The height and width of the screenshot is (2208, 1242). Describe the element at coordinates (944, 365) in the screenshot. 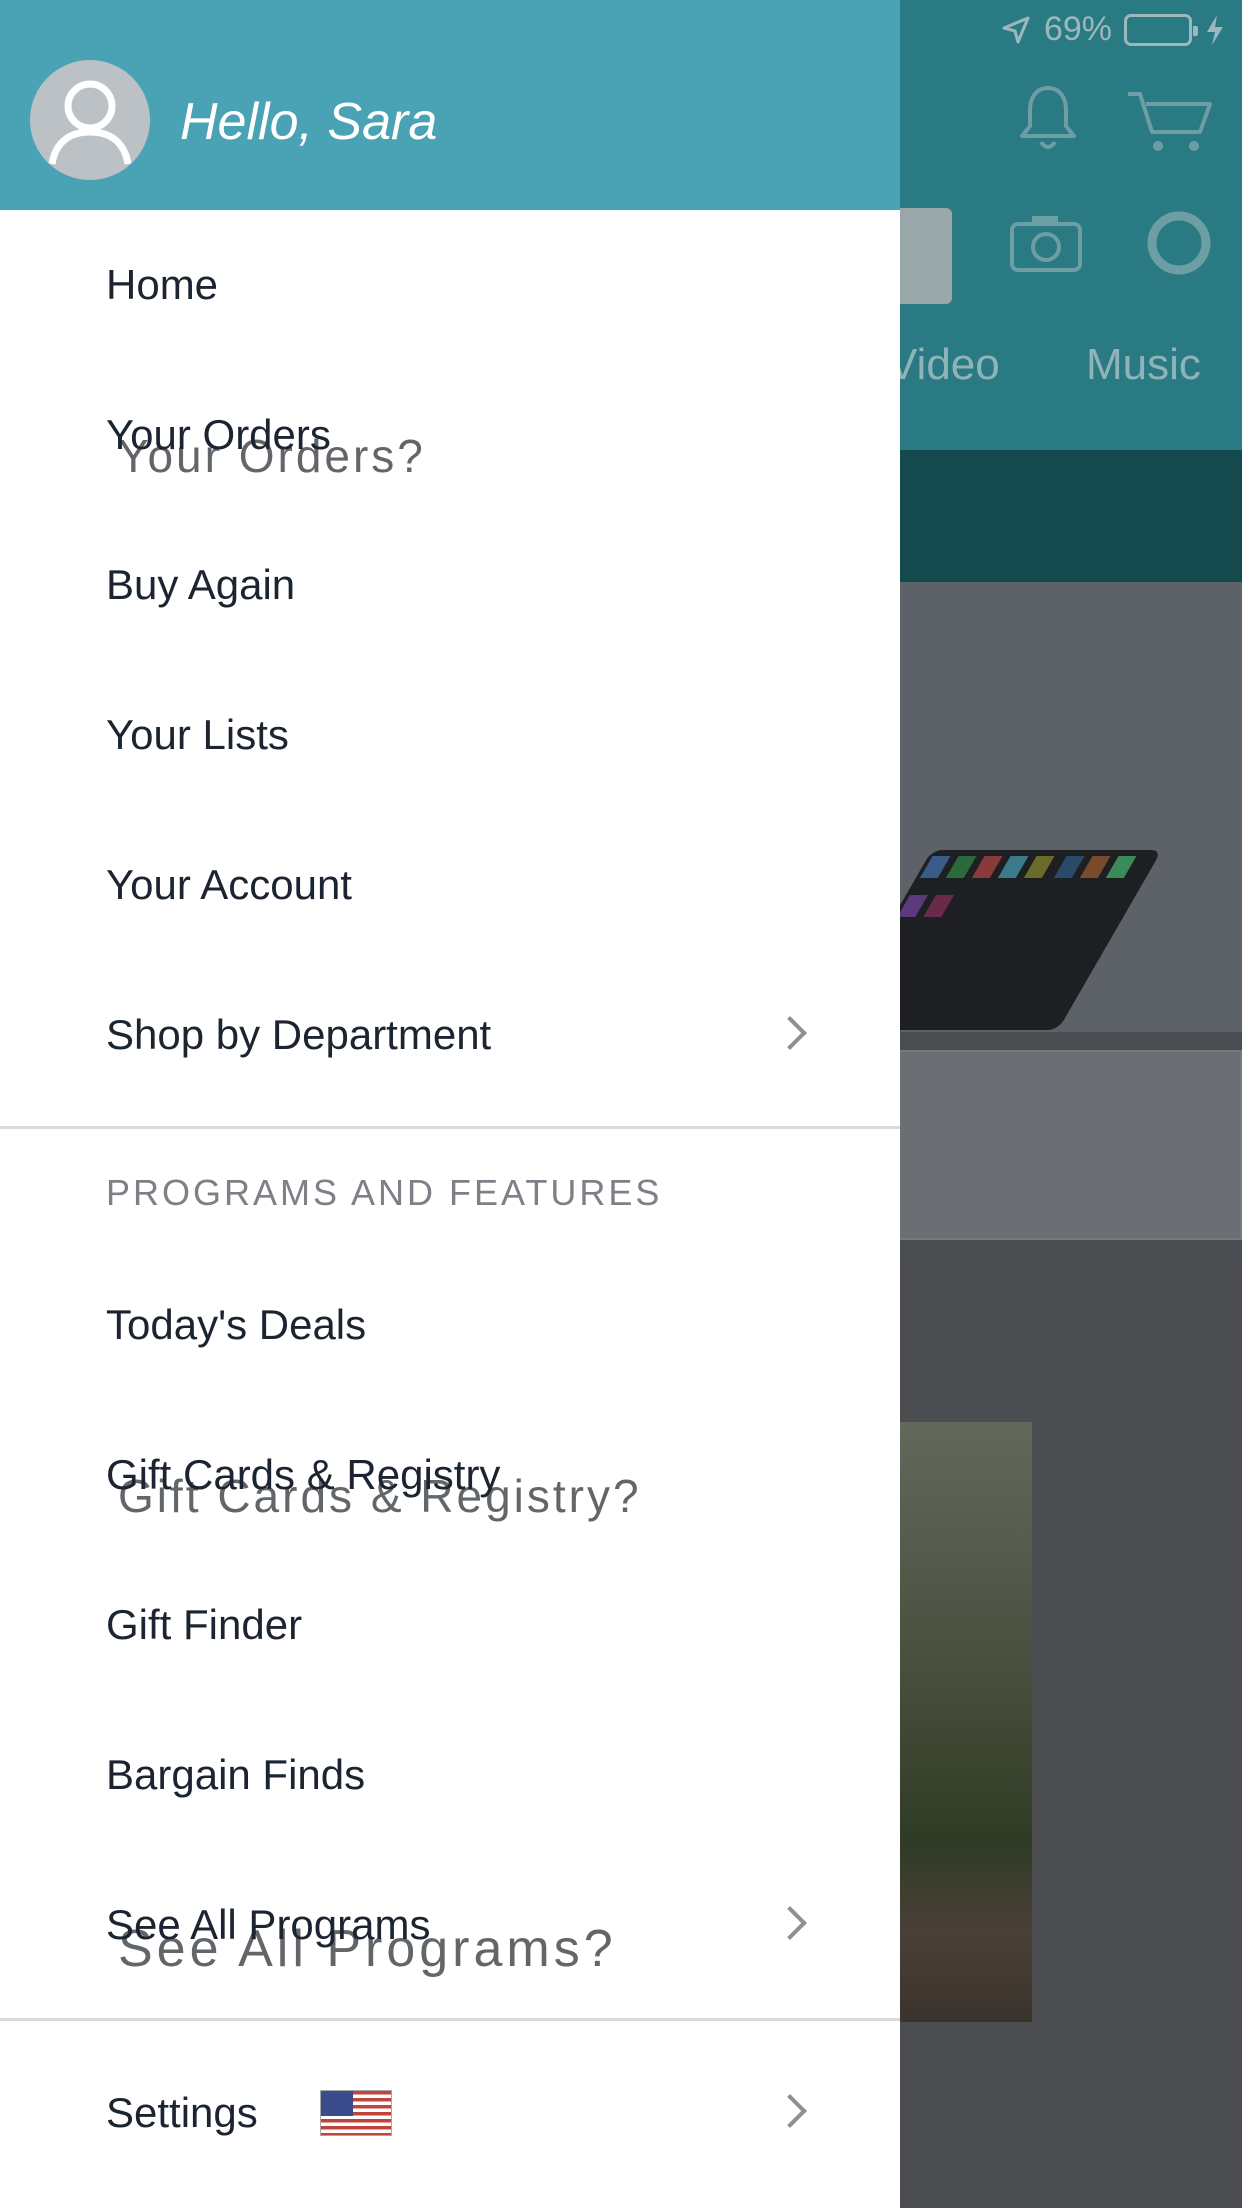

I see `tab-video: Video` at that location.